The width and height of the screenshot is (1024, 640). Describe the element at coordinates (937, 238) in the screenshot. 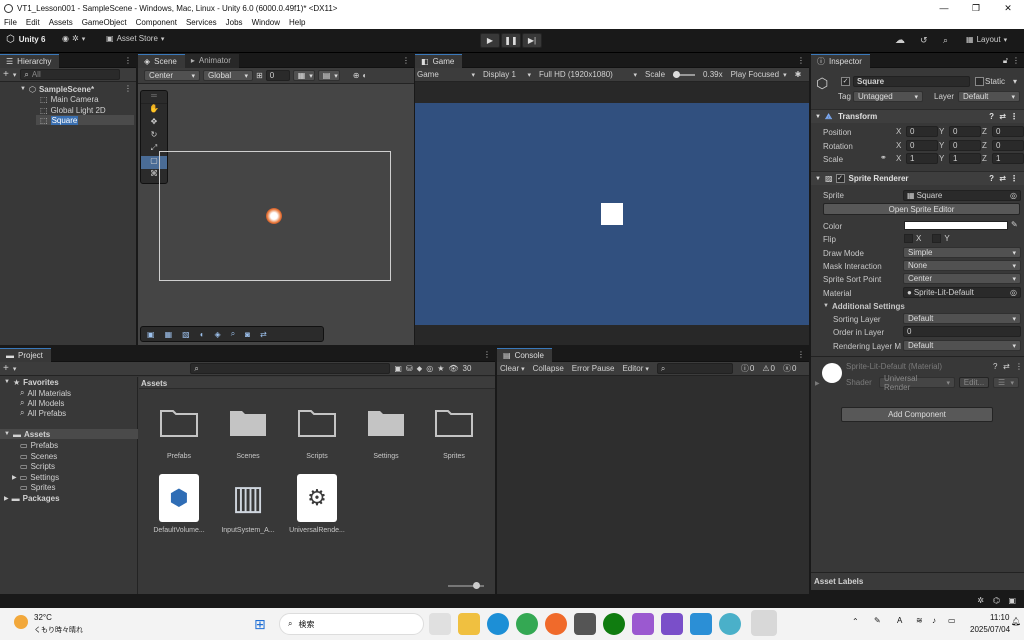

I see `flip-y-checkbox` at that location.